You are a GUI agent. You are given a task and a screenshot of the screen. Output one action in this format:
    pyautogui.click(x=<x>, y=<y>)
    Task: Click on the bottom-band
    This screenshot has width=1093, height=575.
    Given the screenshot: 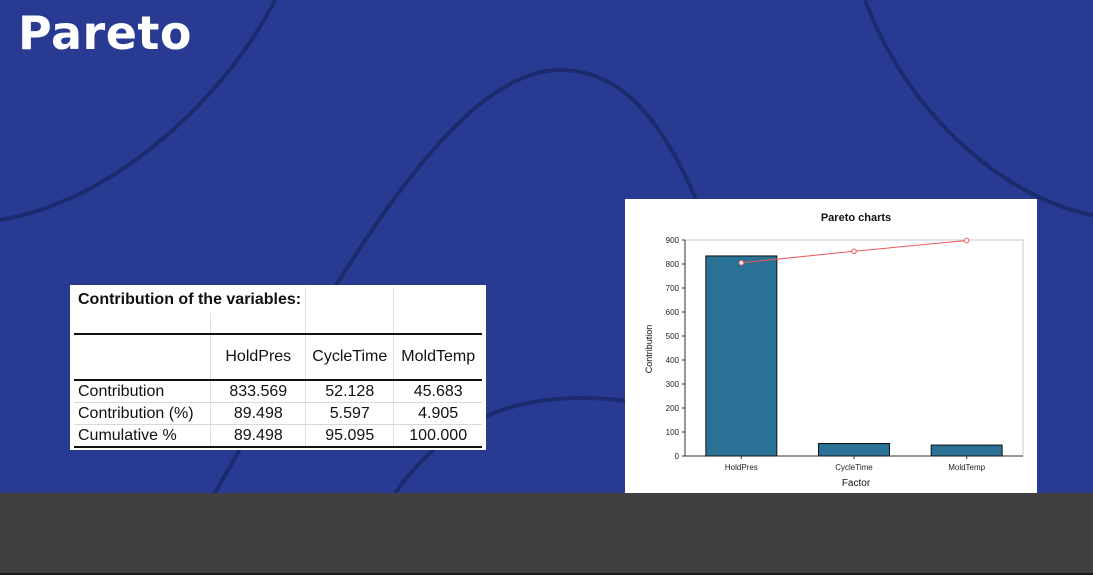 What is the action you would take?
    pyautogui.click(x=546, y=533)
    